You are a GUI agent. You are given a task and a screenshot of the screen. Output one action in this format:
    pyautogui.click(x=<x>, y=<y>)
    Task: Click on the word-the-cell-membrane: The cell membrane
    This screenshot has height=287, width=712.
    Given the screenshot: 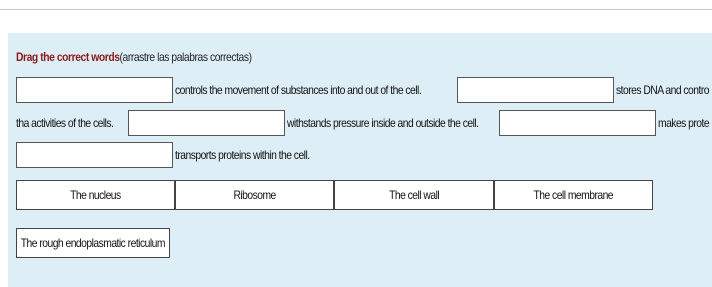 What is the action you would take?
    pyautogui.click(x=573, y=195)
    